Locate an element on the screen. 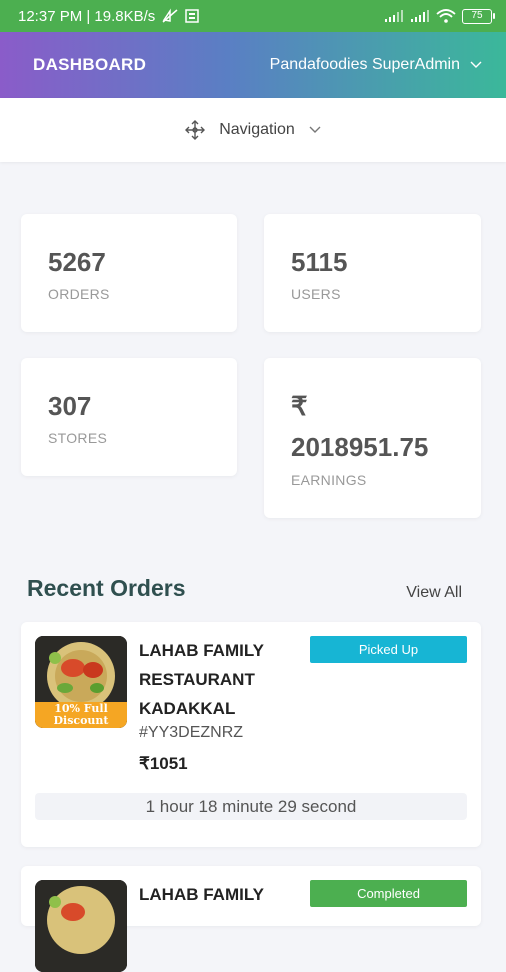 The height and width of the screenshot is (972, 506). page-title: DASHBOARD is located at coordinates (90, 64).